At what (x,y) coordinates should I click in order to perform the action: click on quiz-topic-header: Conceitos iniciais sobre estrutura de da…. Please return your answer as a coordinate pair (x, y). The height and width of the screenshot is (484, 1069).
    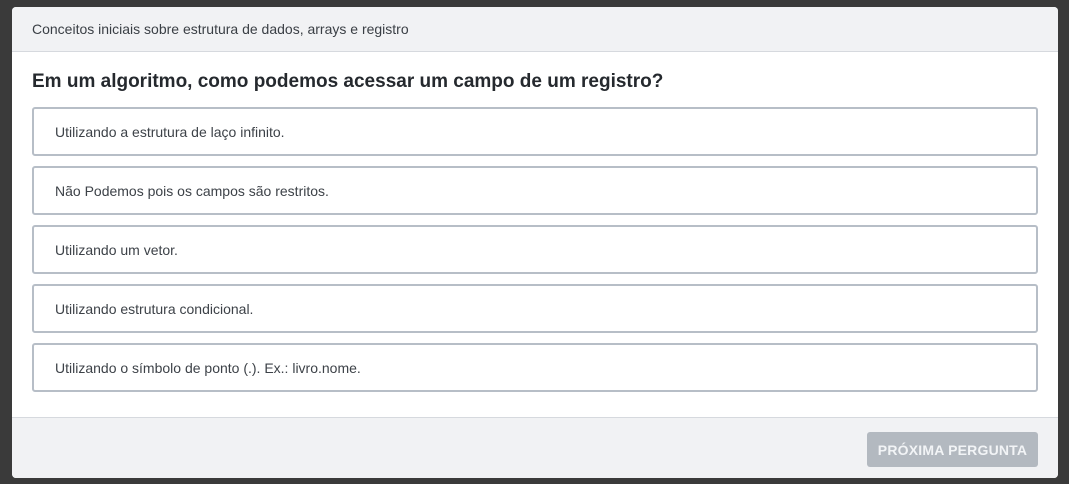
    Looking at the image, I should click on (535, 29).